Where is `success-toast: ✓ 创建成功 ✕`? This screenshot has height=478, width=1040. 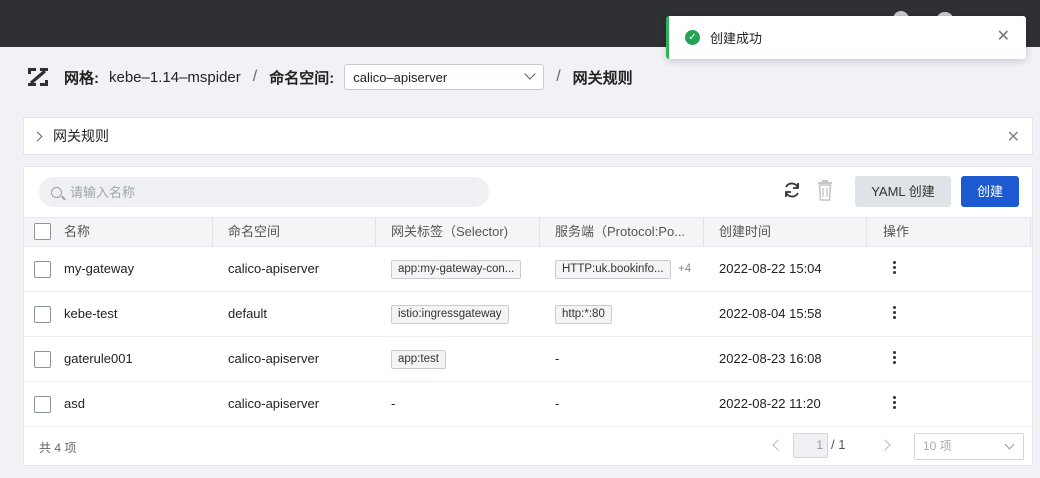 success-toast: ✓ 创建成功 ✕ is located at coordinates (846, 37).